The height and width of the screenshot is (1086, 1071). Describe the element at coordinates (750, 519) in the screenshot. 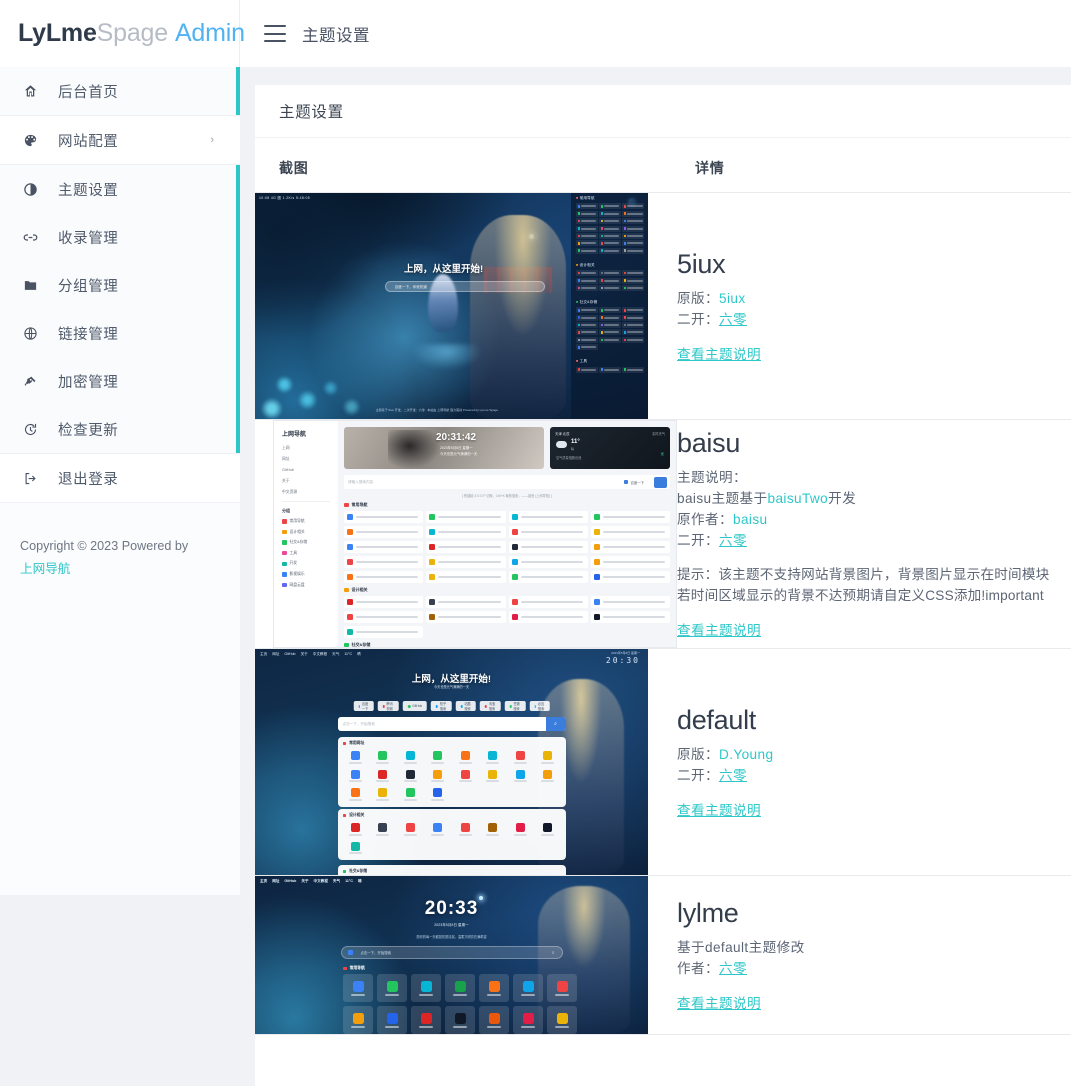

I see `meta-link-author: baisu` at that location.